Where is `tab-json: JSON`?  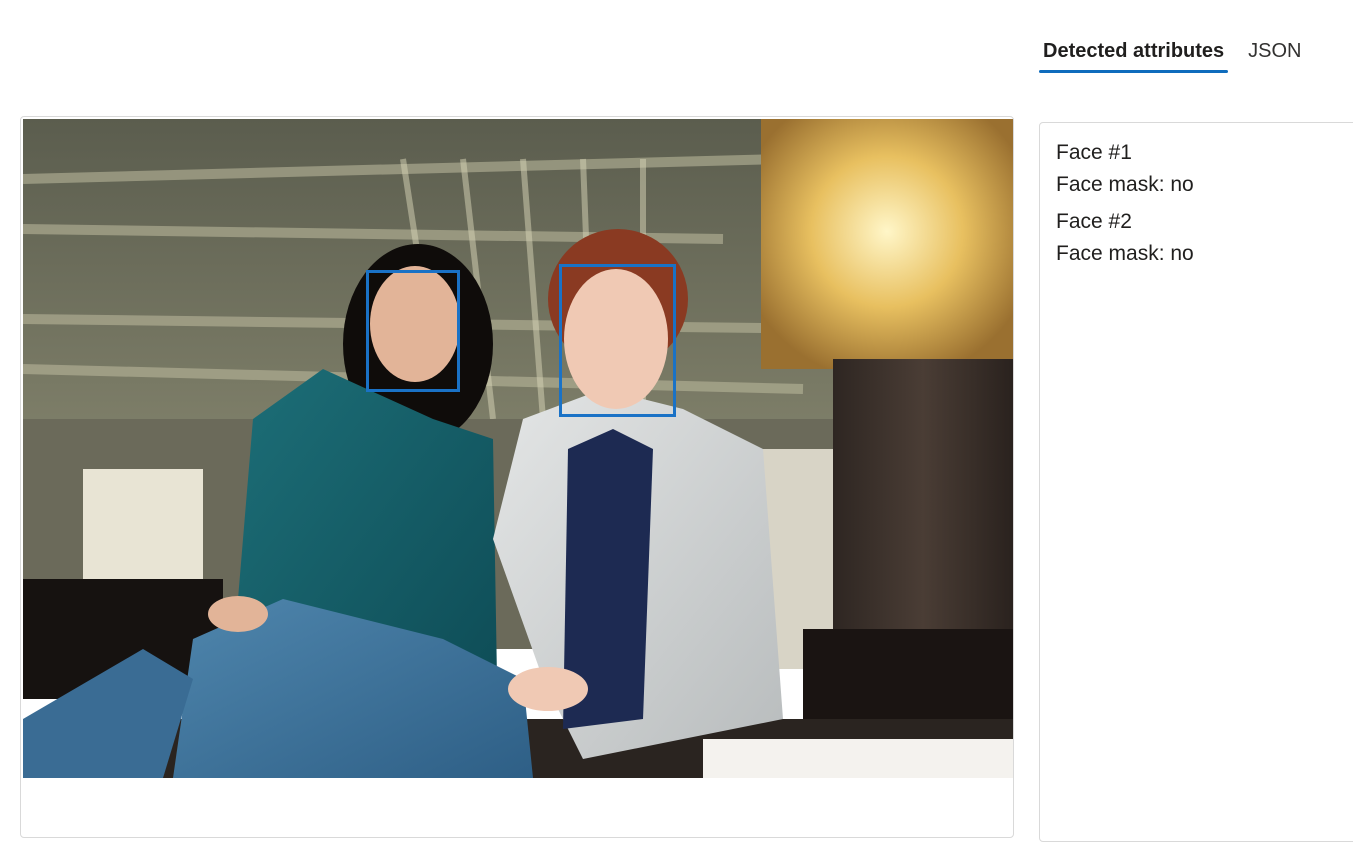
tab-json: JSON is located at coordinates (1274, 54).